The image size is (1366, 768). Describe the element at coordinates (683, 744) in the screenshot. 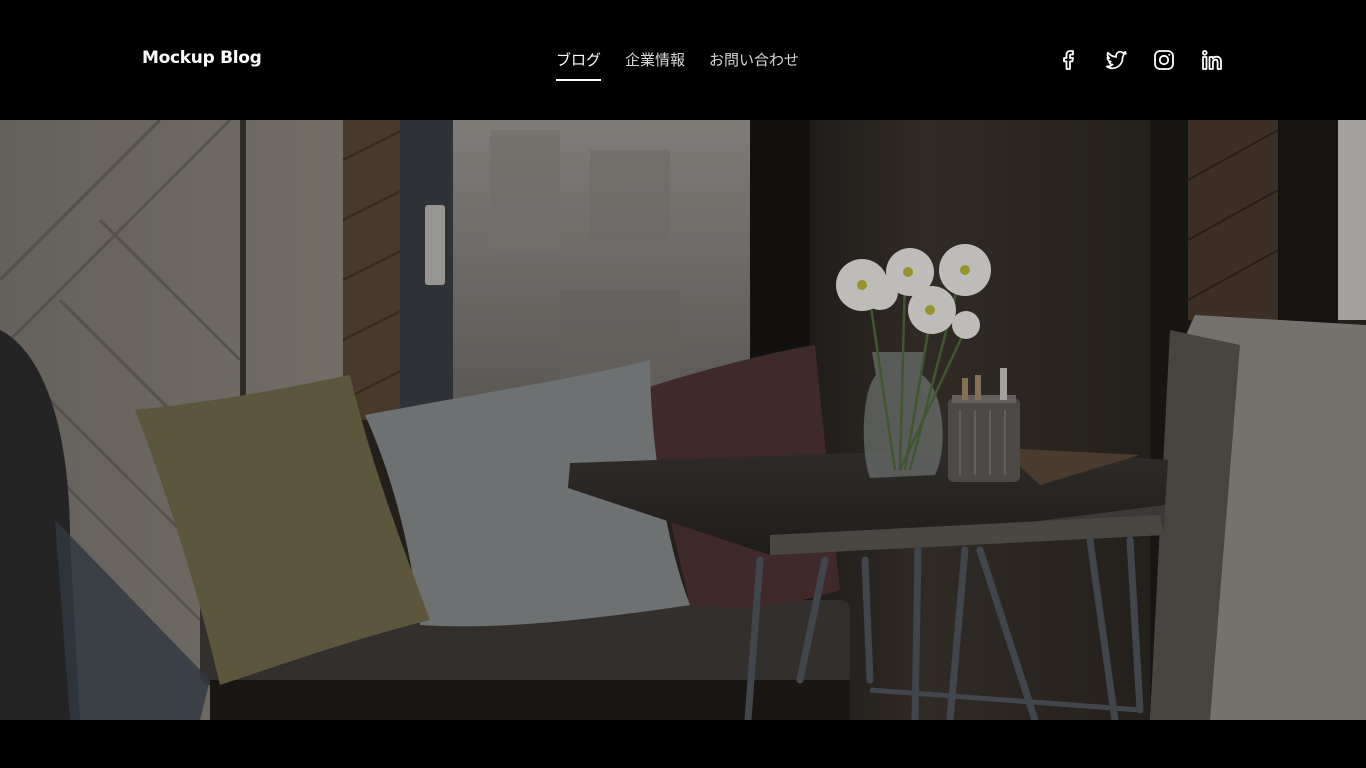

I see `footer-strip` at that location.